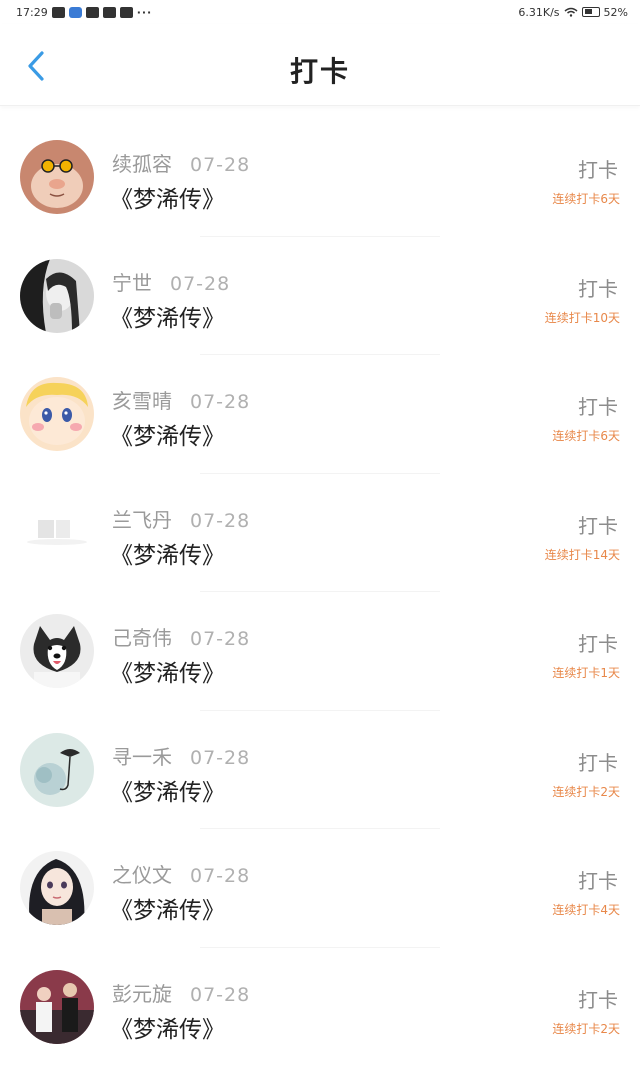 Image resolution: width=640 pixels, height=1067 pixels. I want to click on list-item: 寻一禾 07-28 《梦浠传》 打卡 连续打卡2天, so click(320, 770).